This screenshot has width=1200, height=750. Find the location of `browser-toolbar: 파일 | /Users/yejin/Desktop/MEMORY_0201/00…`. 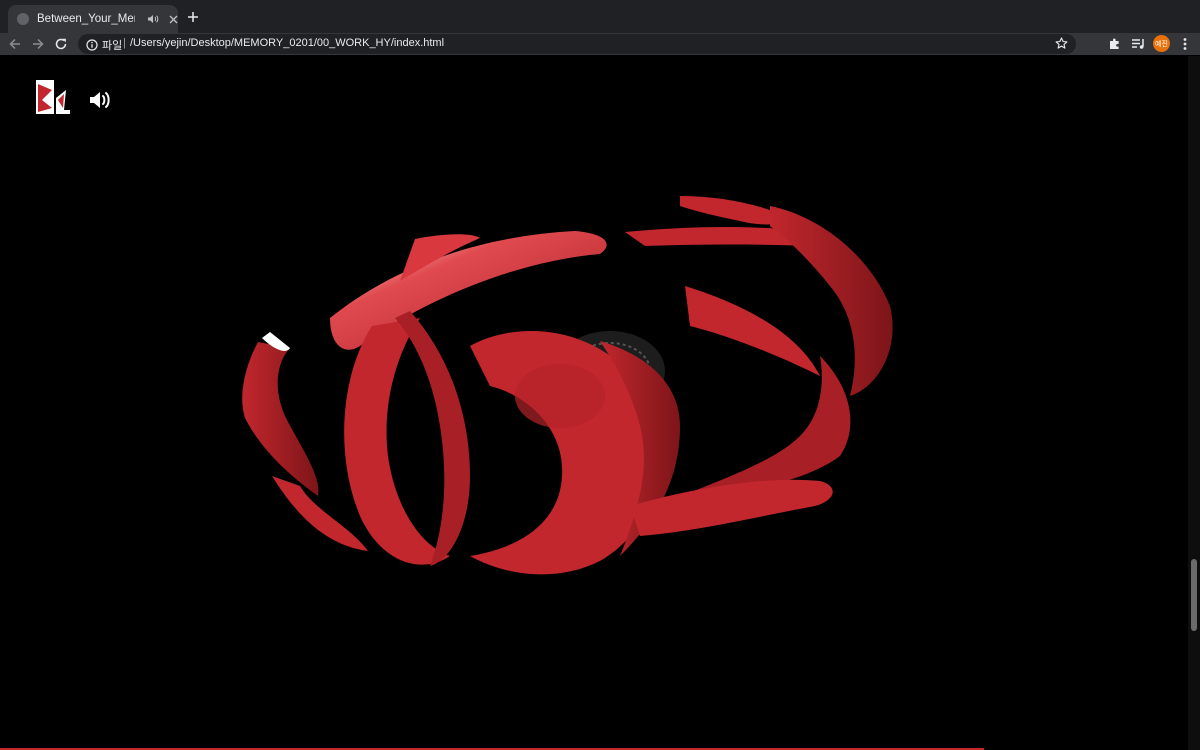

browser-toolbar: 파일 | /Users/yejin/Desktop/MEMORY_0201/00… is located at coordinates (600, 44).